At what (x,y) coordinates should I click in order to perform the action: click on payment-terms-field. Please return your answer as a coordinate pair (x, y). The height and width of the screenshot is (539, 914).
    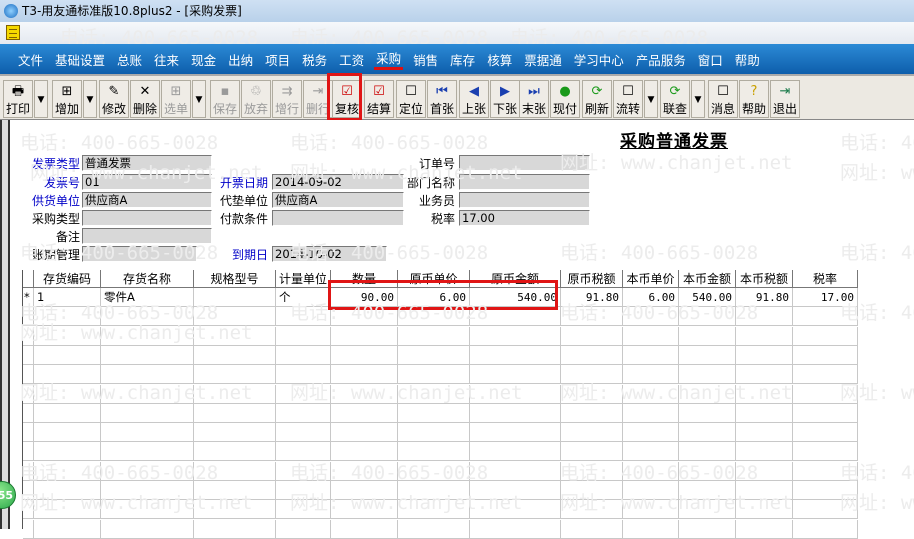
    Looking at the image, I should click on (338, 218).